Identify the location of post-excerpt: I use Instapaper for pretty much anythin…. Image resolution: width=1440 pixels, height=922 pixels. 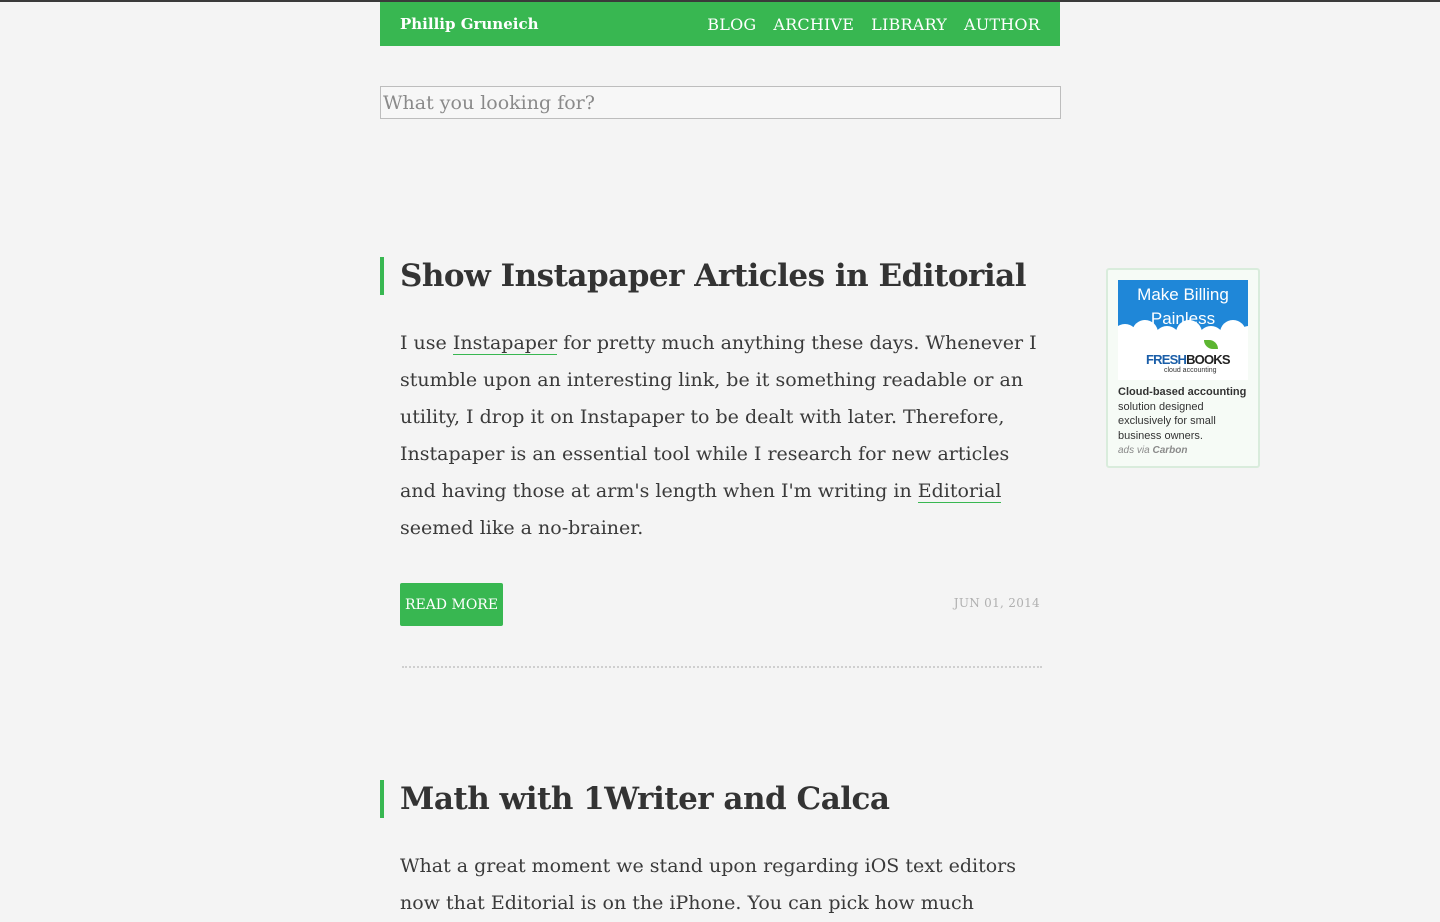
(720, 436).